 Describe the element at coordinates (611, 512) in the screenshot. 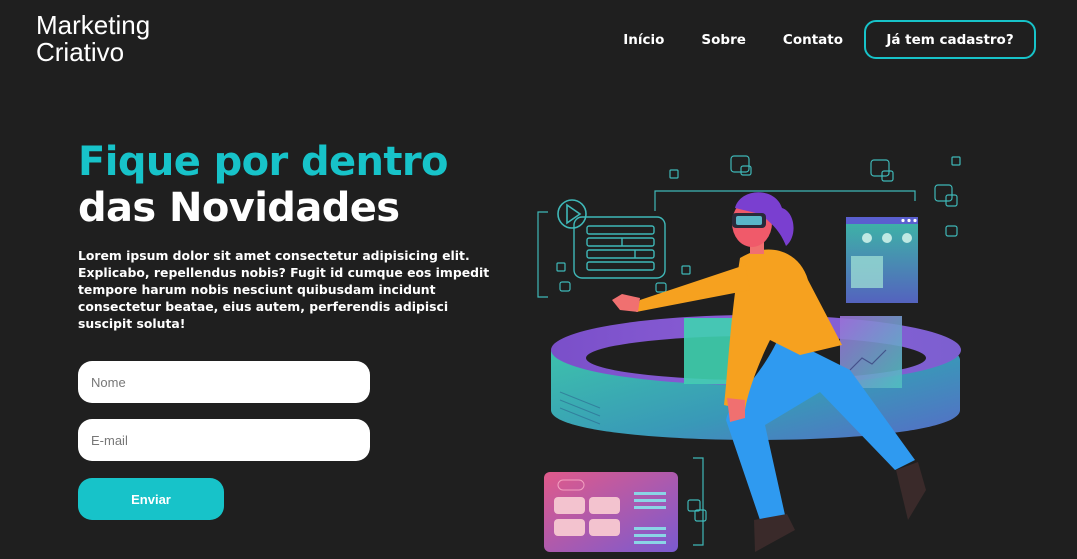

I see `analytics-card` at that location.